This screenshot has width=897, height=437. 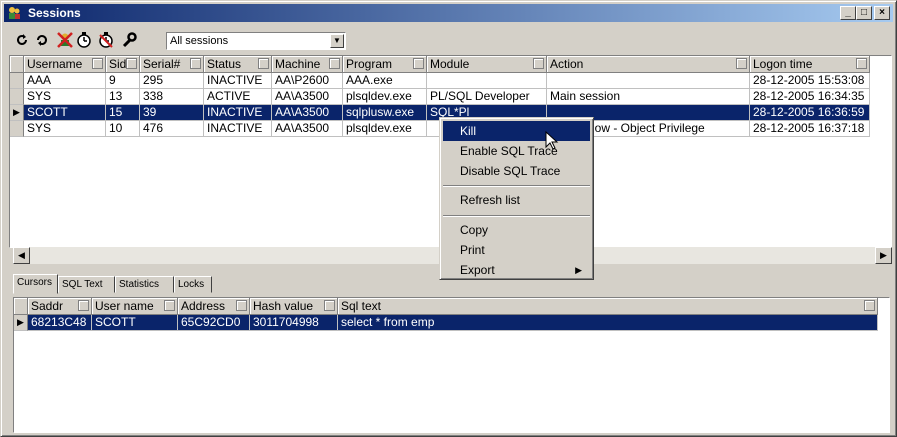 I want to click on disable-trace-icon, so click(x=106, y=40).